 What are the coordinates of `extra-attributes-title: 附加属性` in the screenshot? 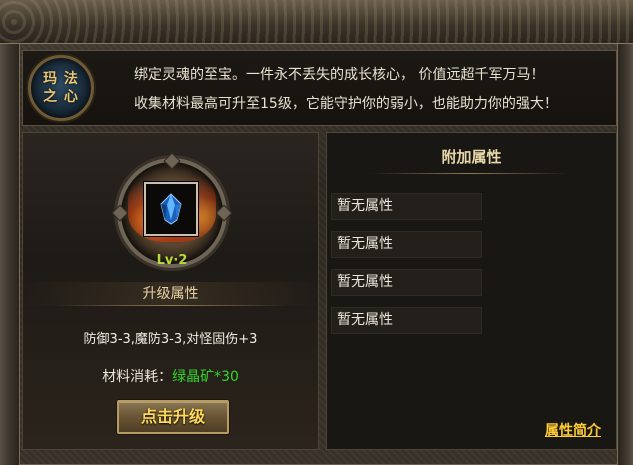 It's located at (471, 157).